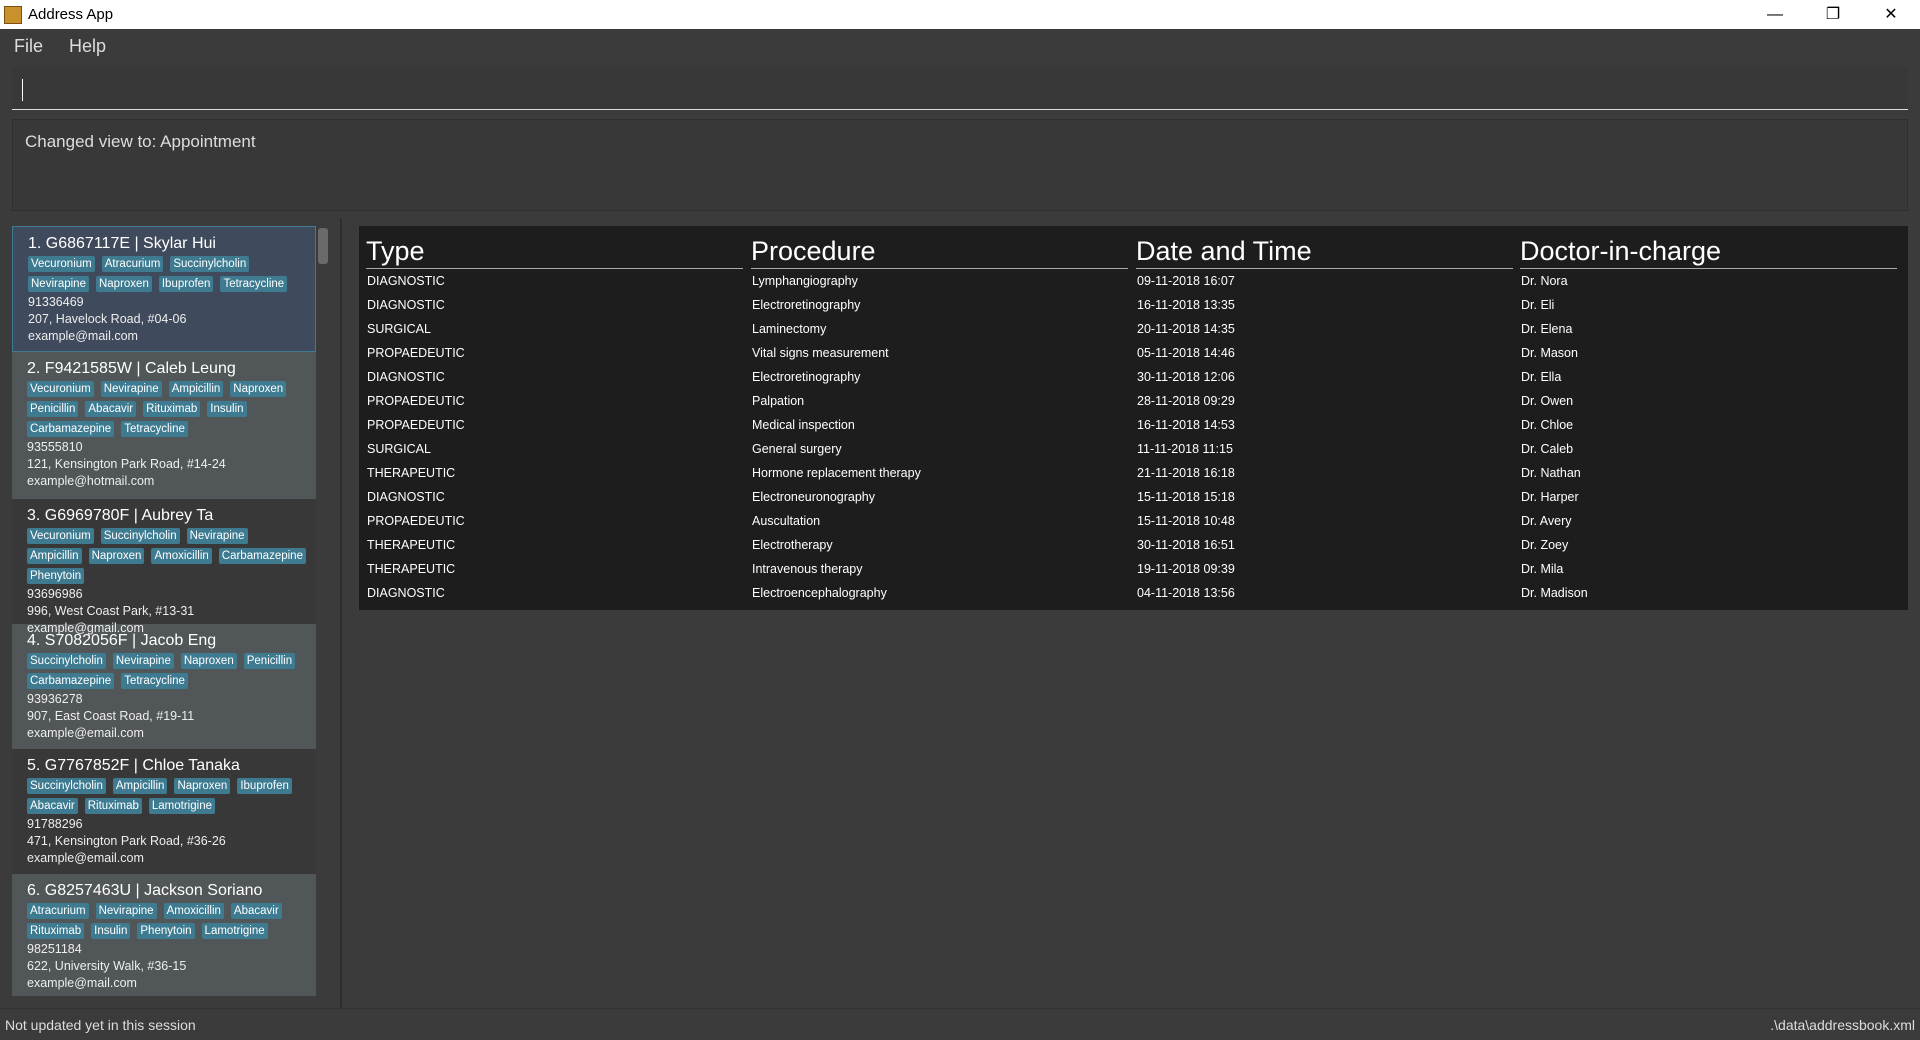 The image size is (1920, 1040). I want to click on column-header: Procedure, so click(939, 252).